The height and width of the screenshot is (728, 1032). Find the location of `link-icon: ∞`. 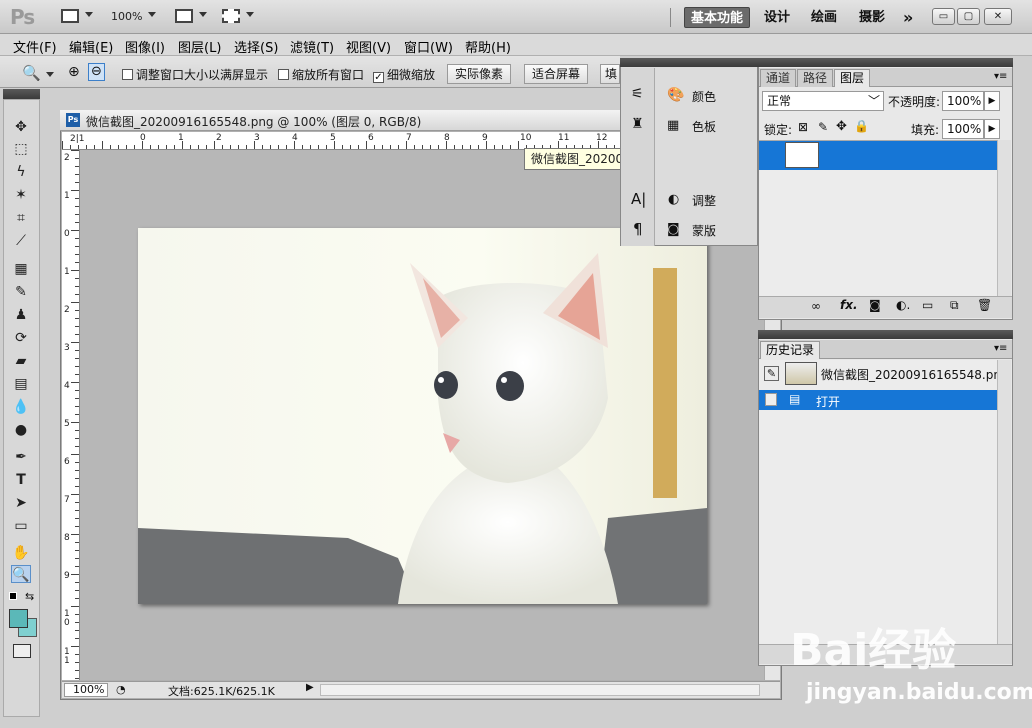

link-icon: ∞ is located at coordinates (816, 306).